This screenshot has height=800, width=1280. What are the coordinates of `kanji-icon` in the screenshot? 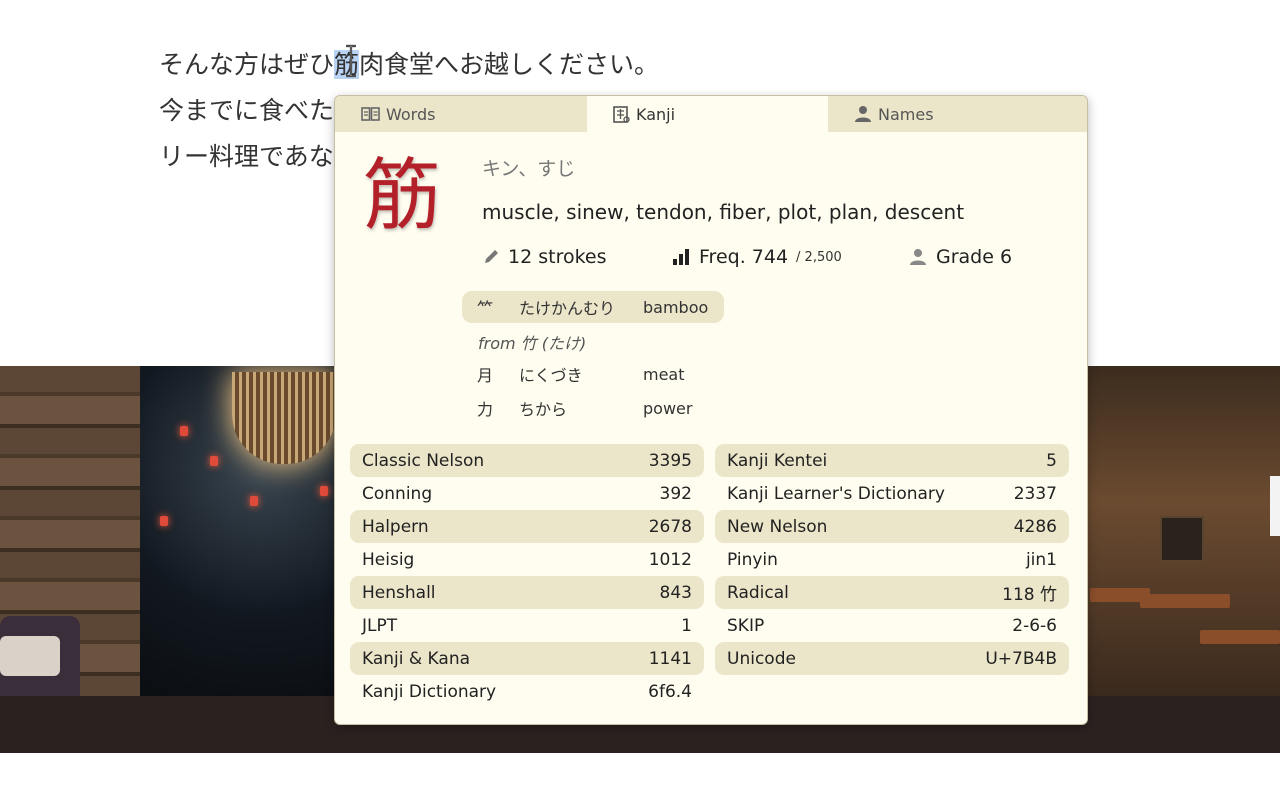 It's located at (621, 114).